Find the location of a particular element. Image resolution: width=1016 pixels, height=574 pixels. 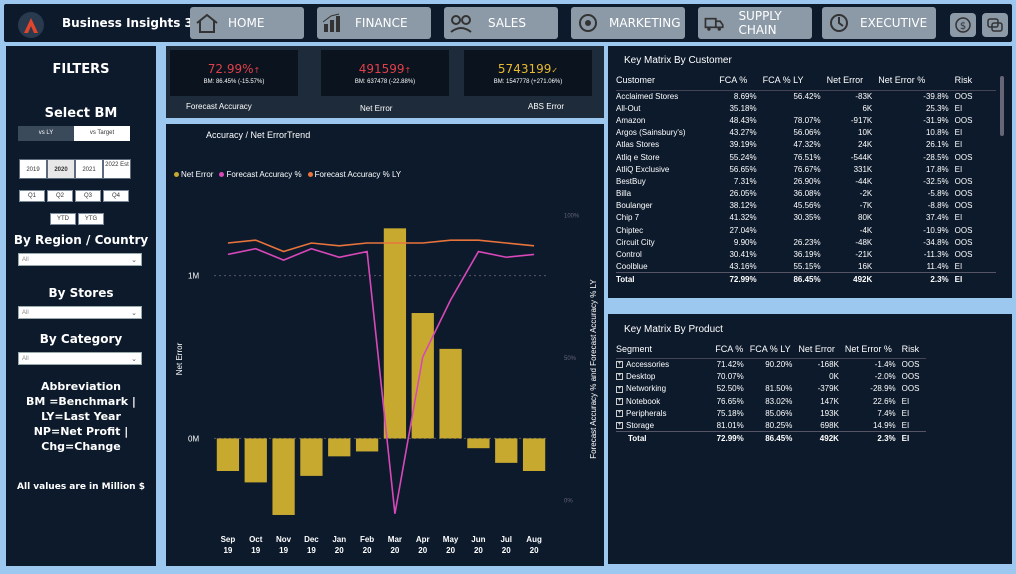

table-cell: Chip 7 is located at coordinates (628, 218).